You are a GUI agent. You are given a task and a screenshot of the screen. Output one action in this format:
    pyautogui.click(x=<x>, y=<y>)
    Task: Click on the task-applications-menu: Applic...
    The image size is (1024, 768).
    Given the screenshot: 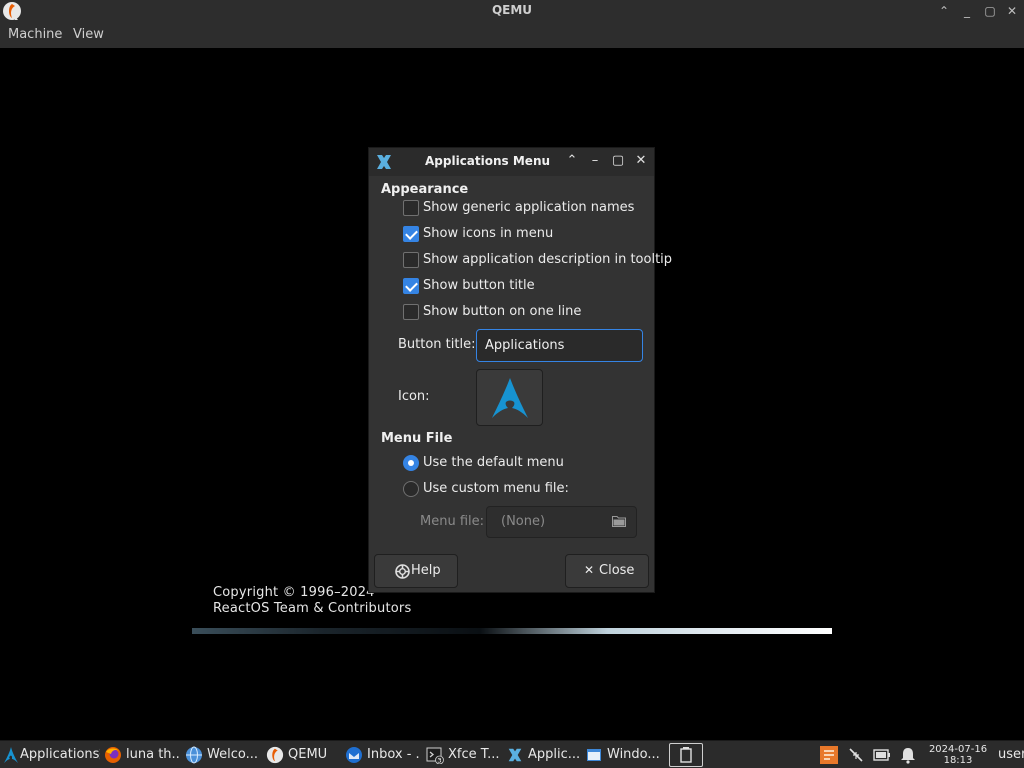 What is the action you would take?
    pyautogui.click(x=542, y=755)
    